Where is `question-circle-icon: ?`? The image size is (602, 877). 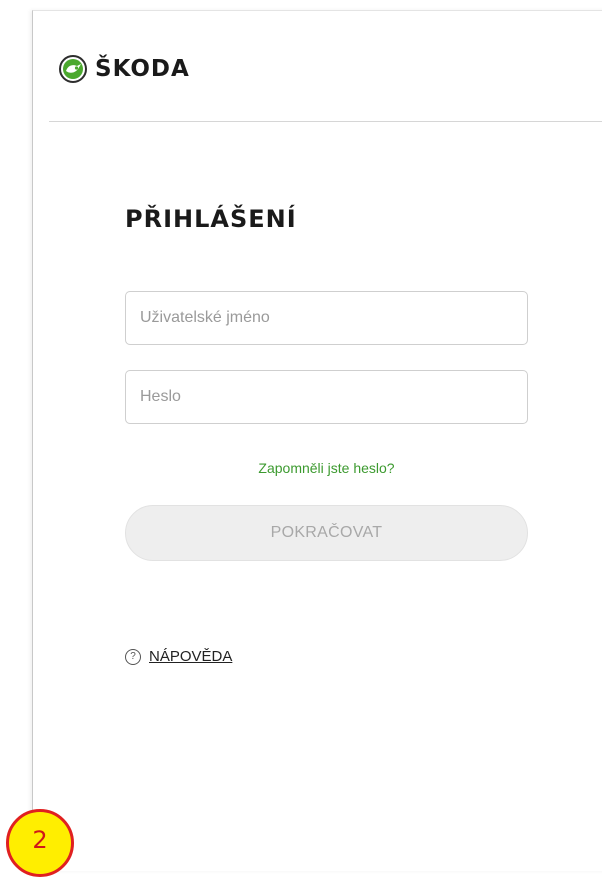 question-circle-icon: ? is located at coordinates (133, 656).